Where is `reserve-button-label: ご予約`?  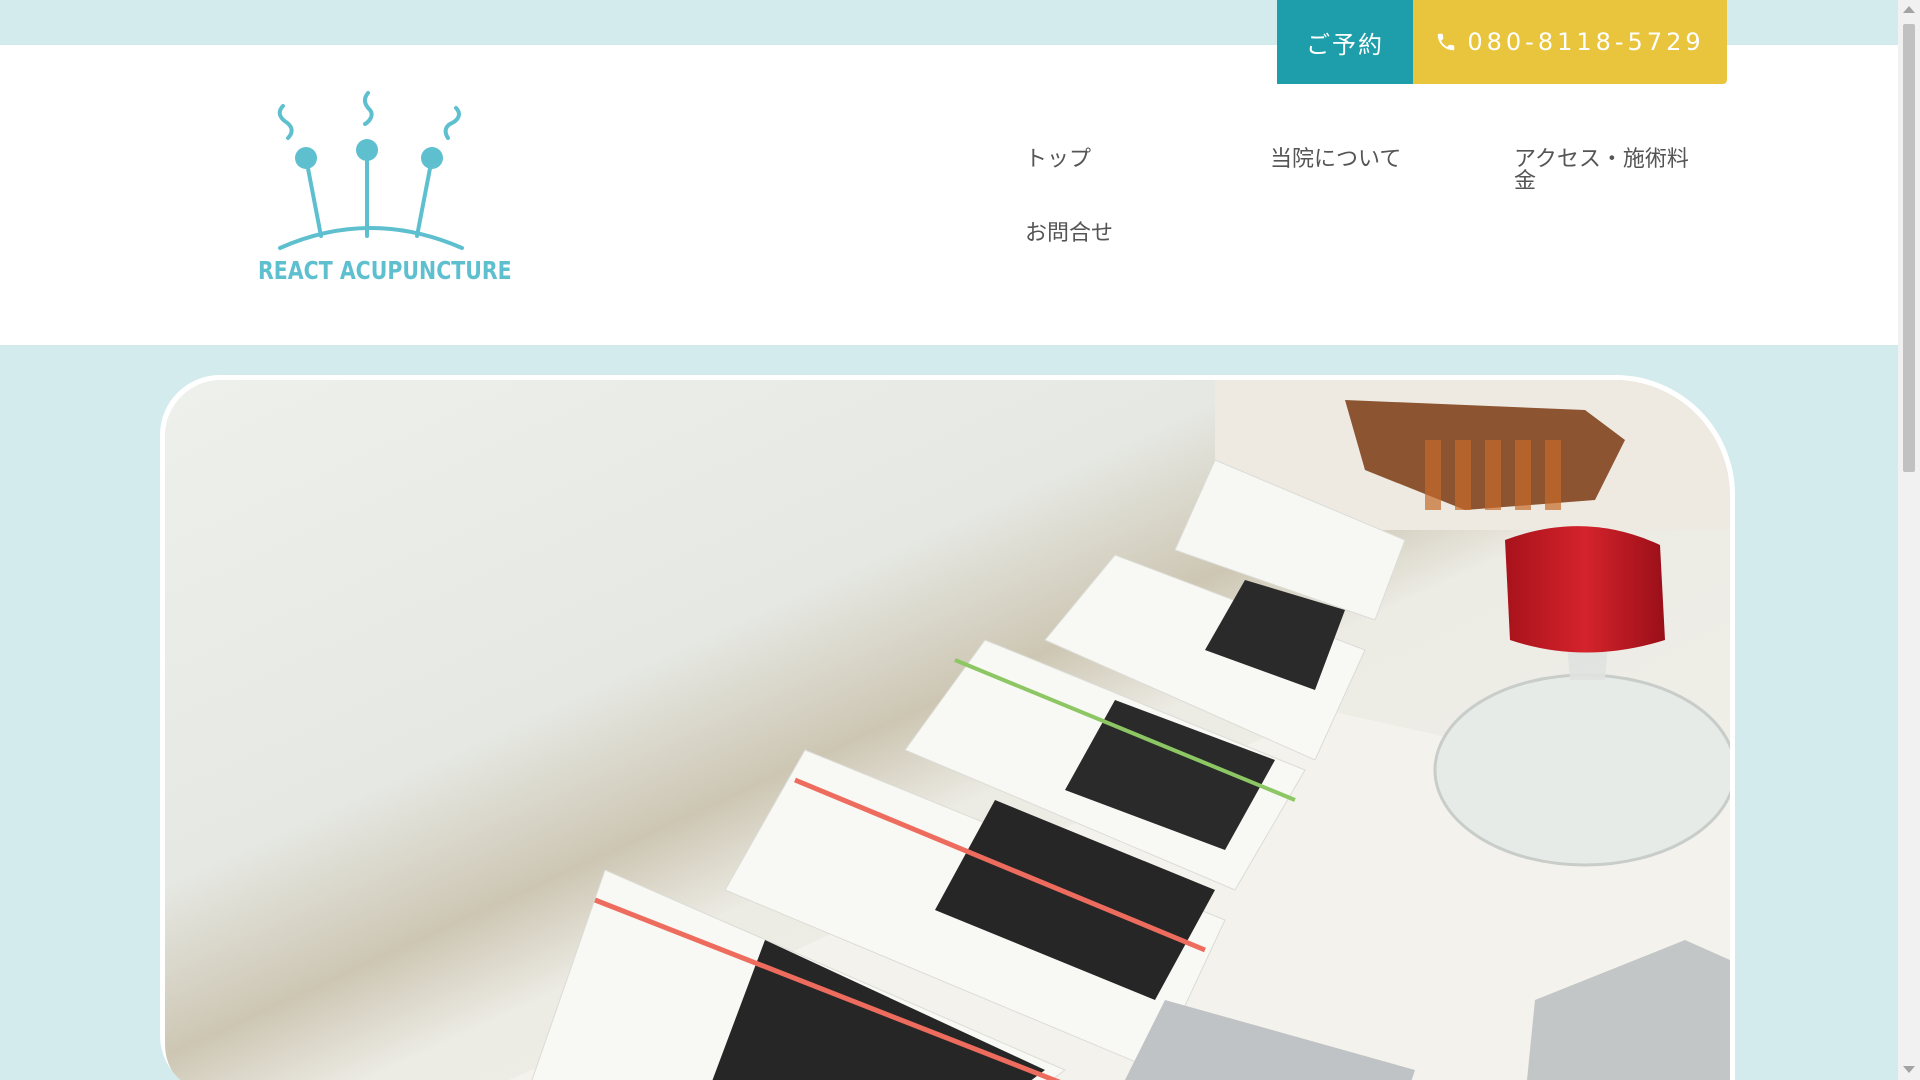
reserve-button-label: ご予約 is located at coordinates (1345, 44).